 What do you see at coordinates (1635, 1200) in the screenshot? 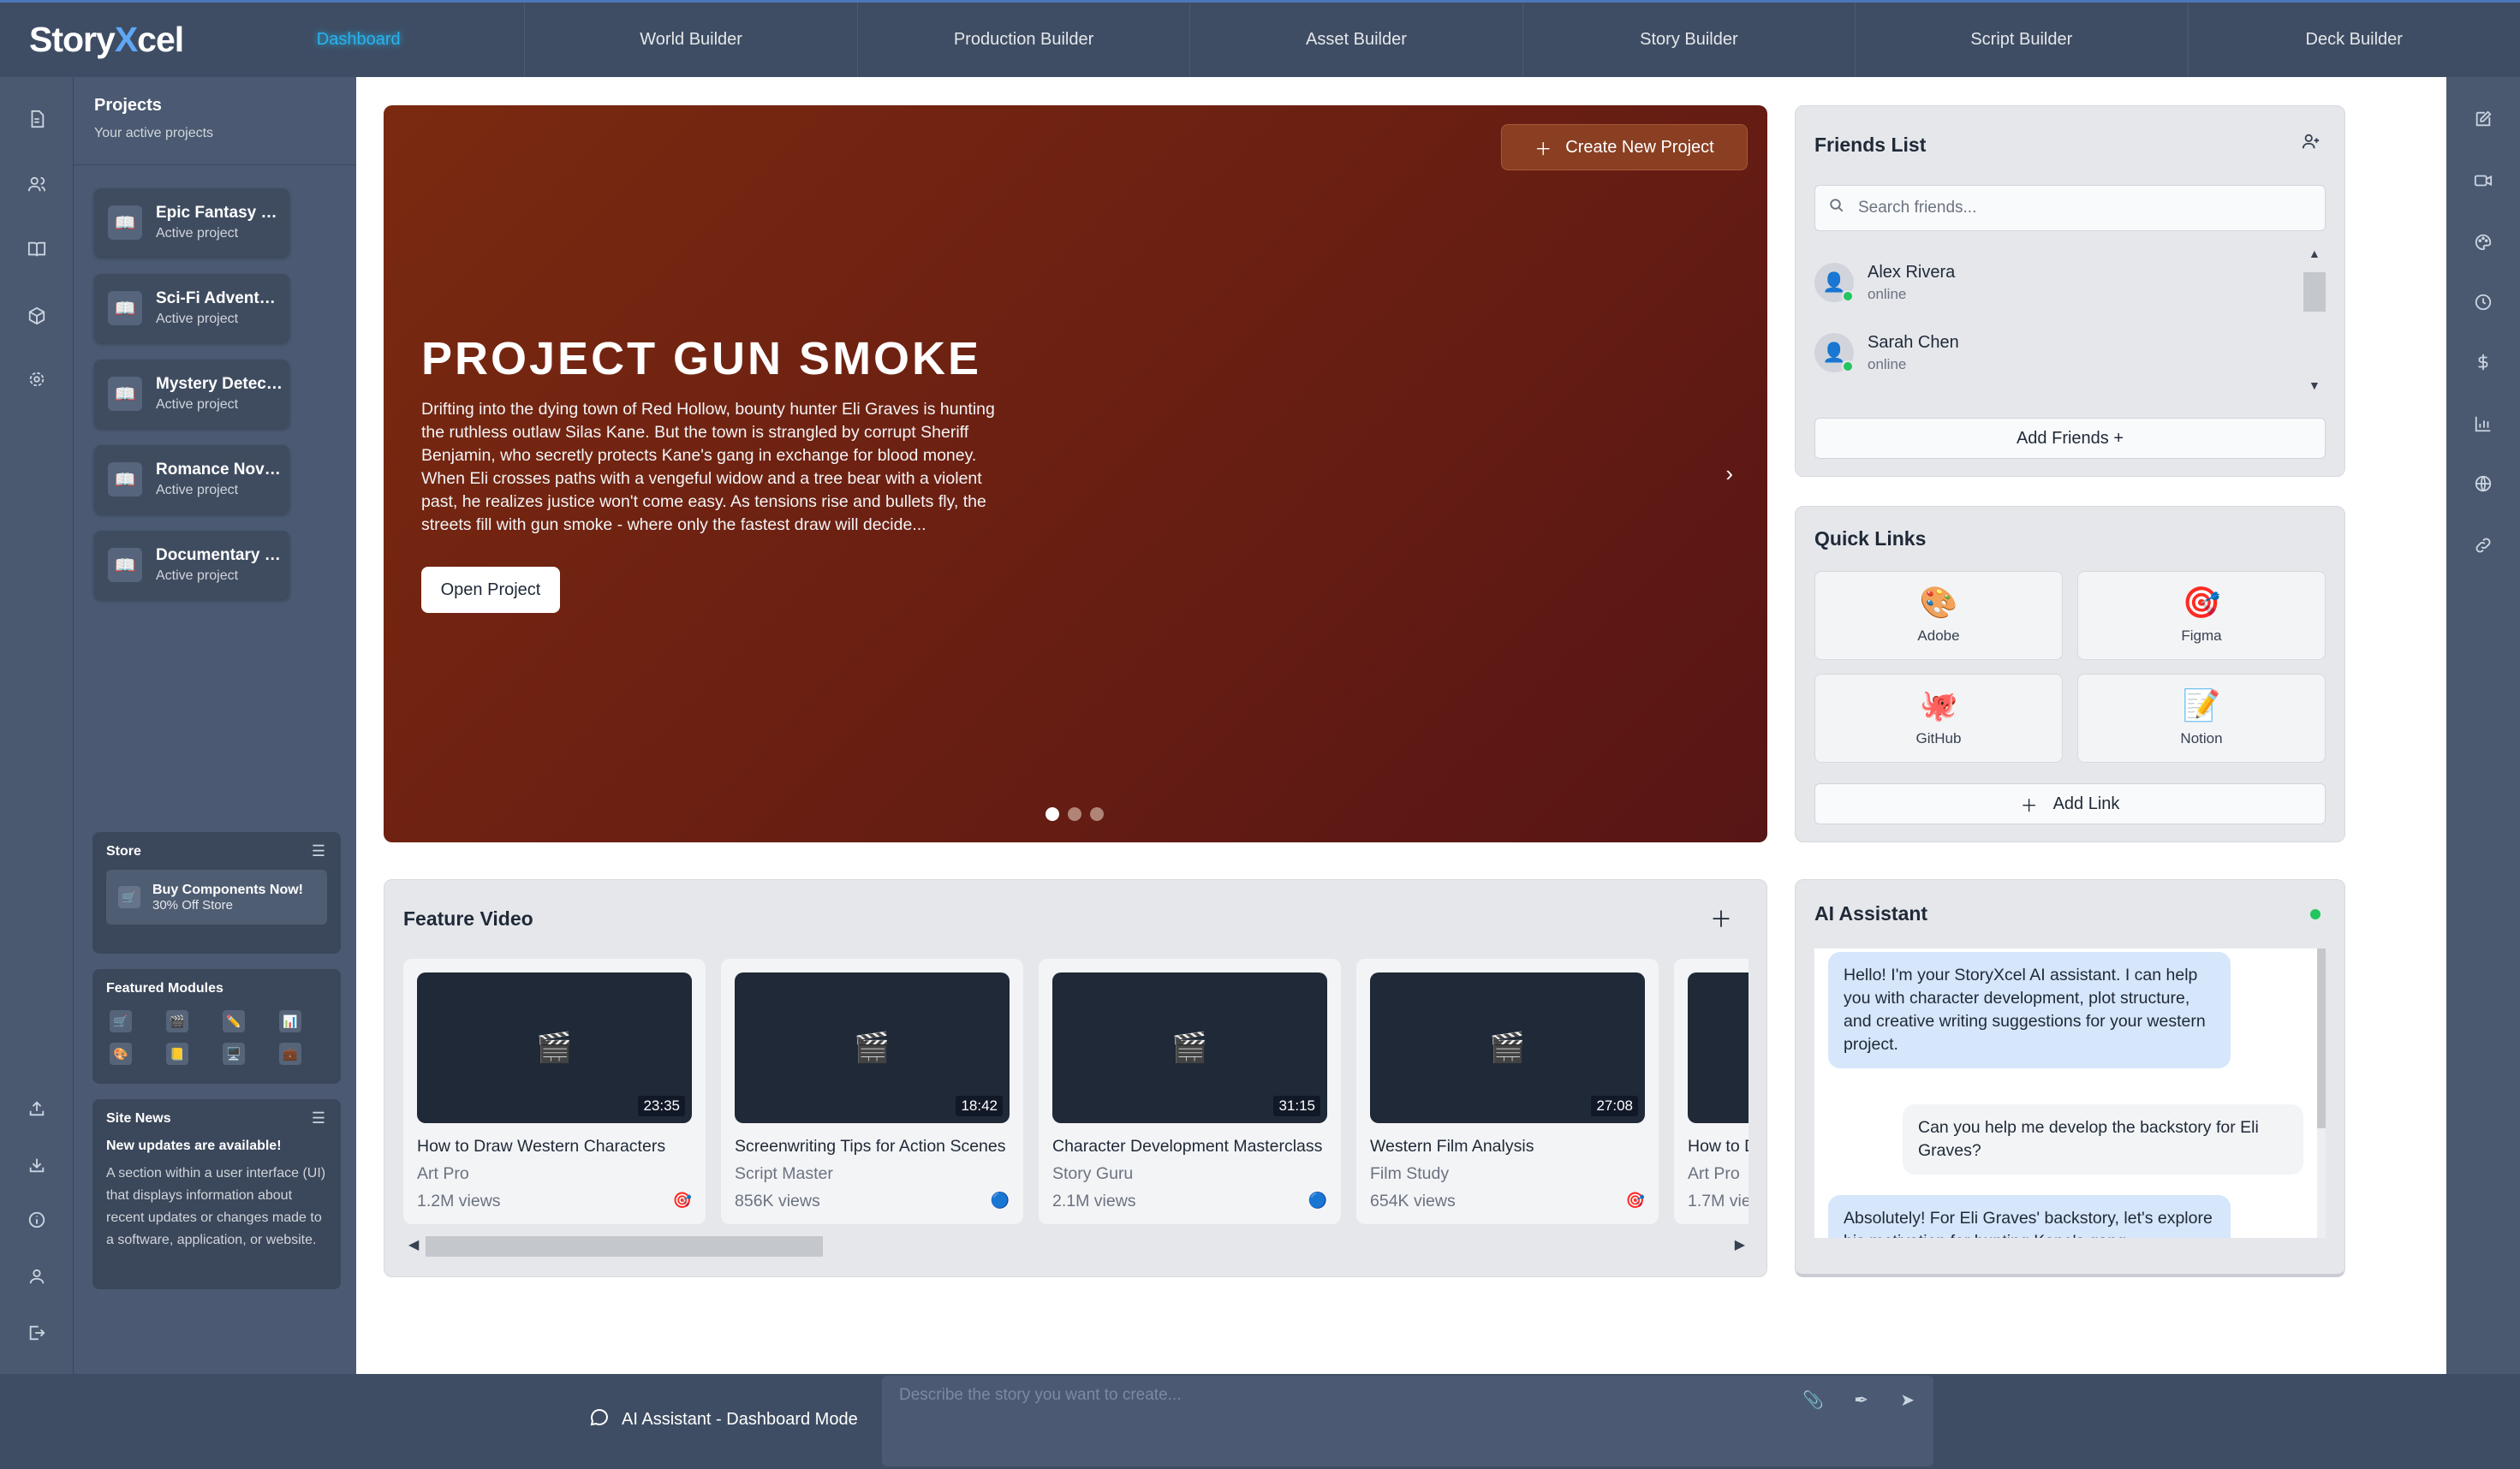
I see `target-icon: 🎯` at bounding box center [1635, 1200].